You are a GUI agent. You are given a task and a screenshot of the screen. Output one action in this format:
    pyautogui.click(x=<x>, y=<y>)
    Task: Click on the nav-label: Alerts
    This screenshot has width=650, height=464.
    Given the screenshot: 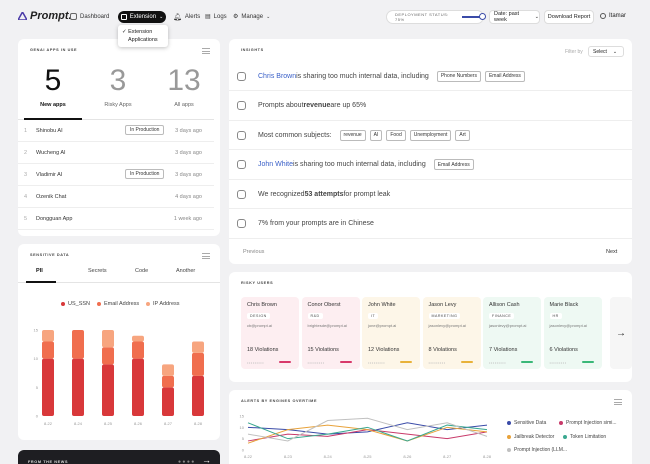 What is the action you would take?
    pyautogui.click(x=192, y=17)
    